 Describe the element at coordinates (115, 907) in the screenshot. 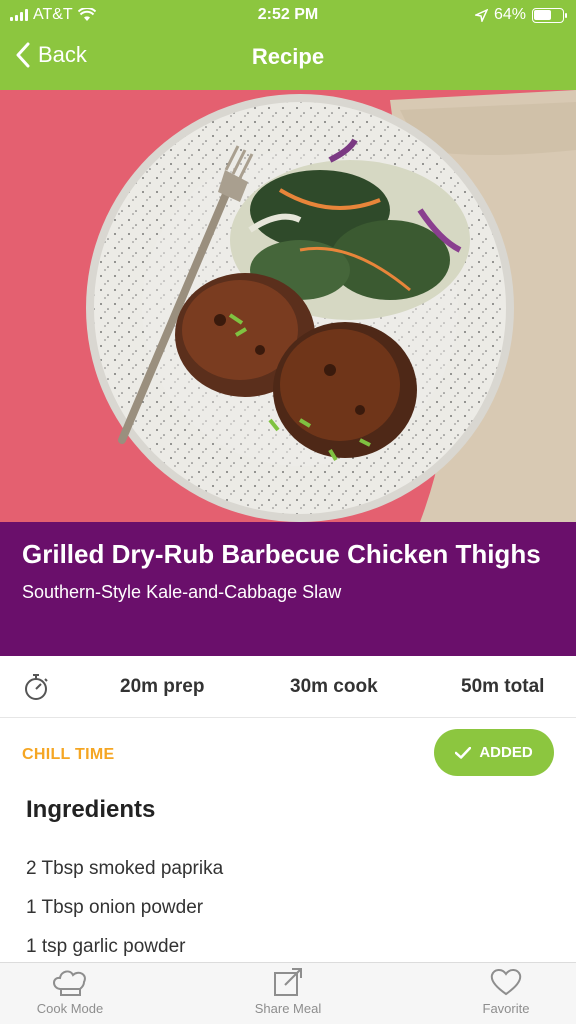

I see `ingredient-item: 1 Tbsp onion powder` at that location.